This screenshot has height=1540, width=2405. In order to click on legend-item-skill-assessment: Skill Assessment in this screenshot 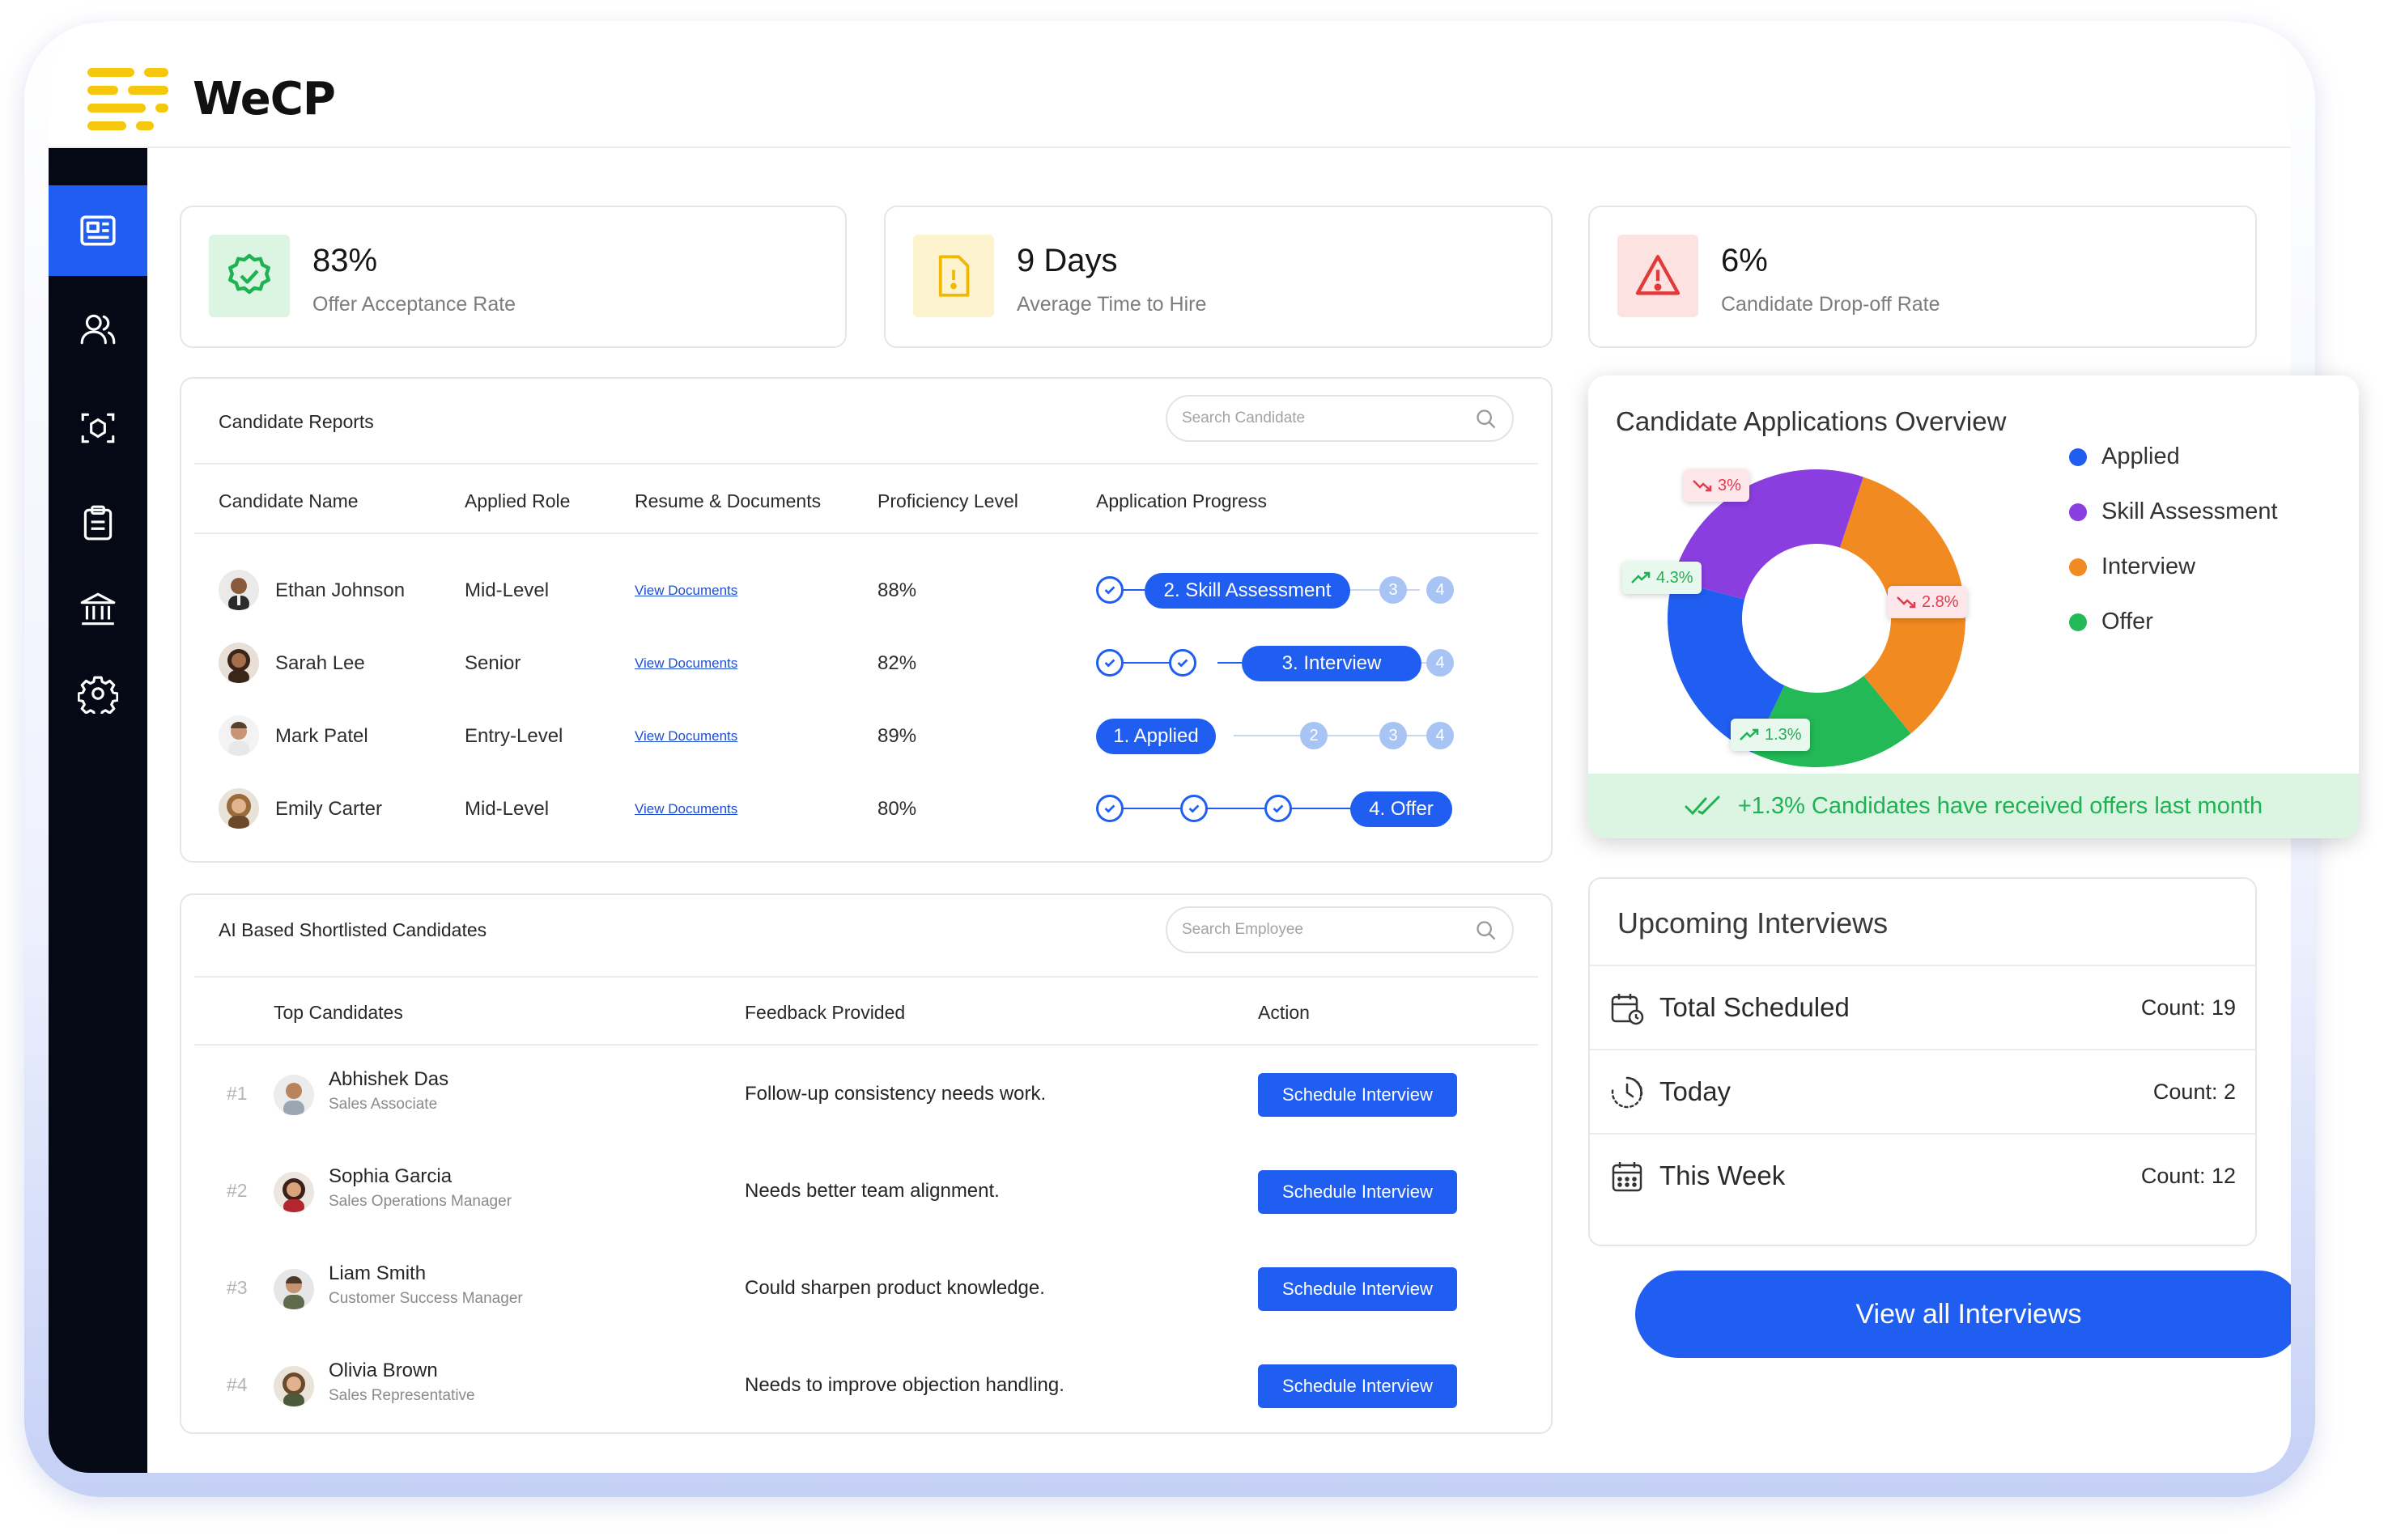, I will do `click(2173, 512)`.